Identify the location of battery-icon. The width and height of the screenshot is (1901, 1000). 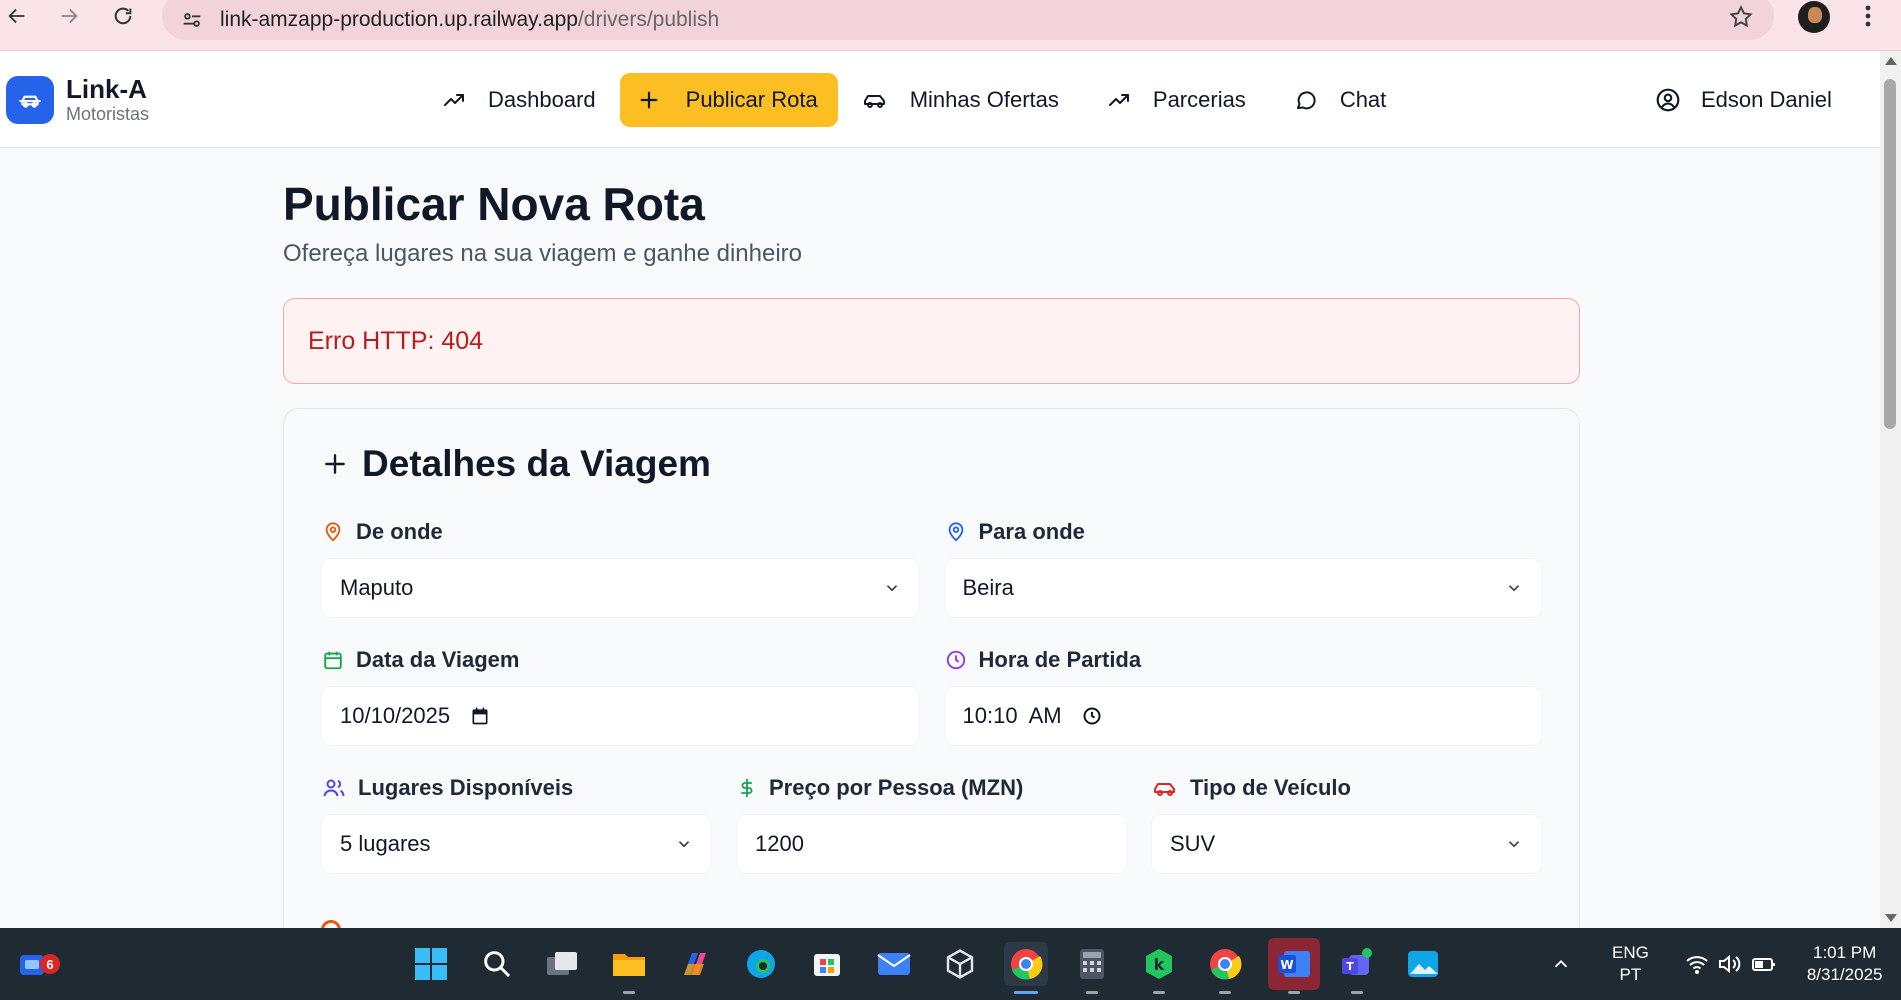
(1764, 964).